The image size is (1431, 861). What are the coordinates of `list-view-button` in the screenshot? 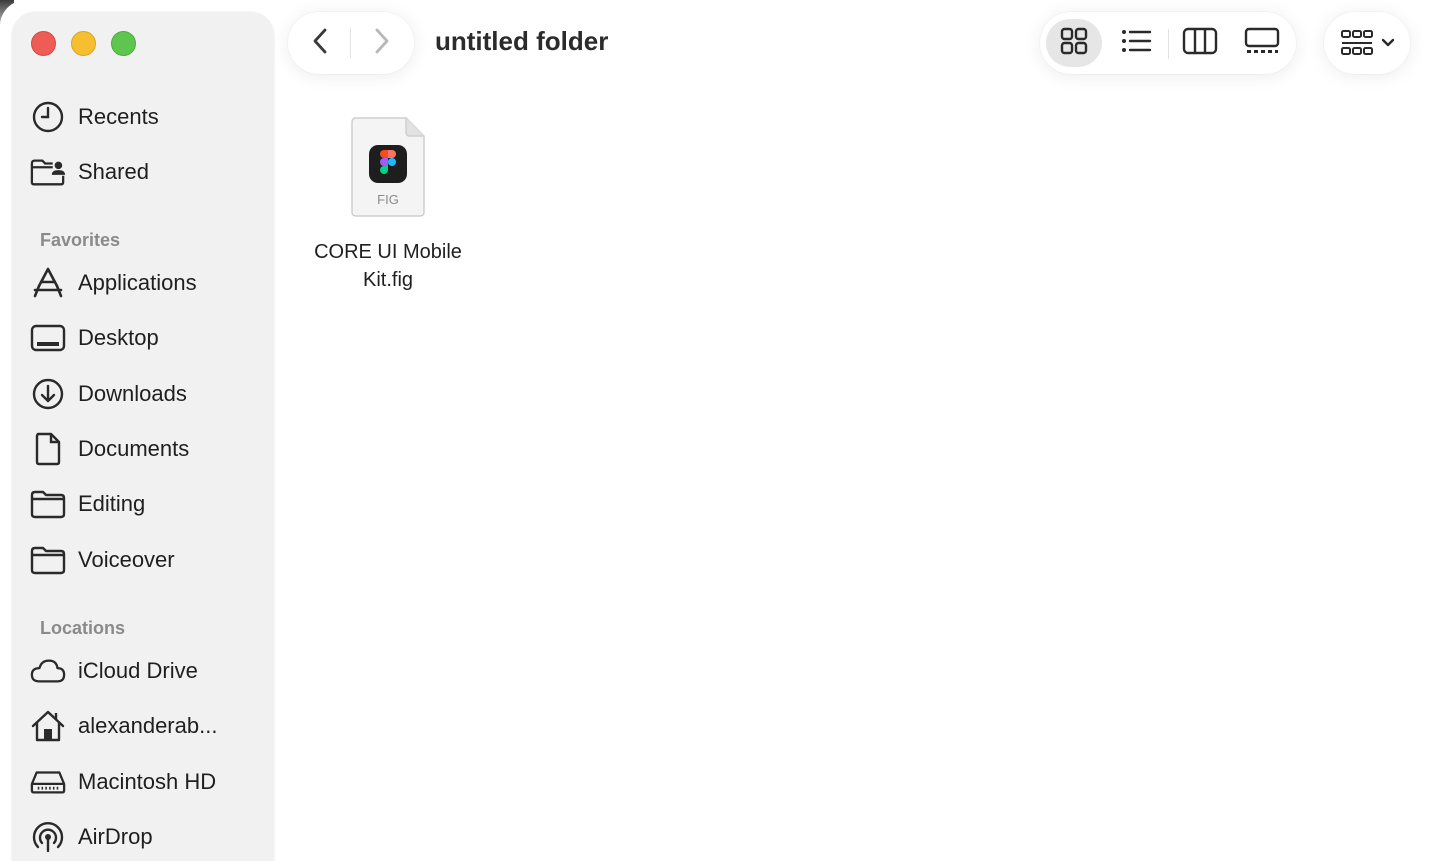 It's located at (1136, 43).